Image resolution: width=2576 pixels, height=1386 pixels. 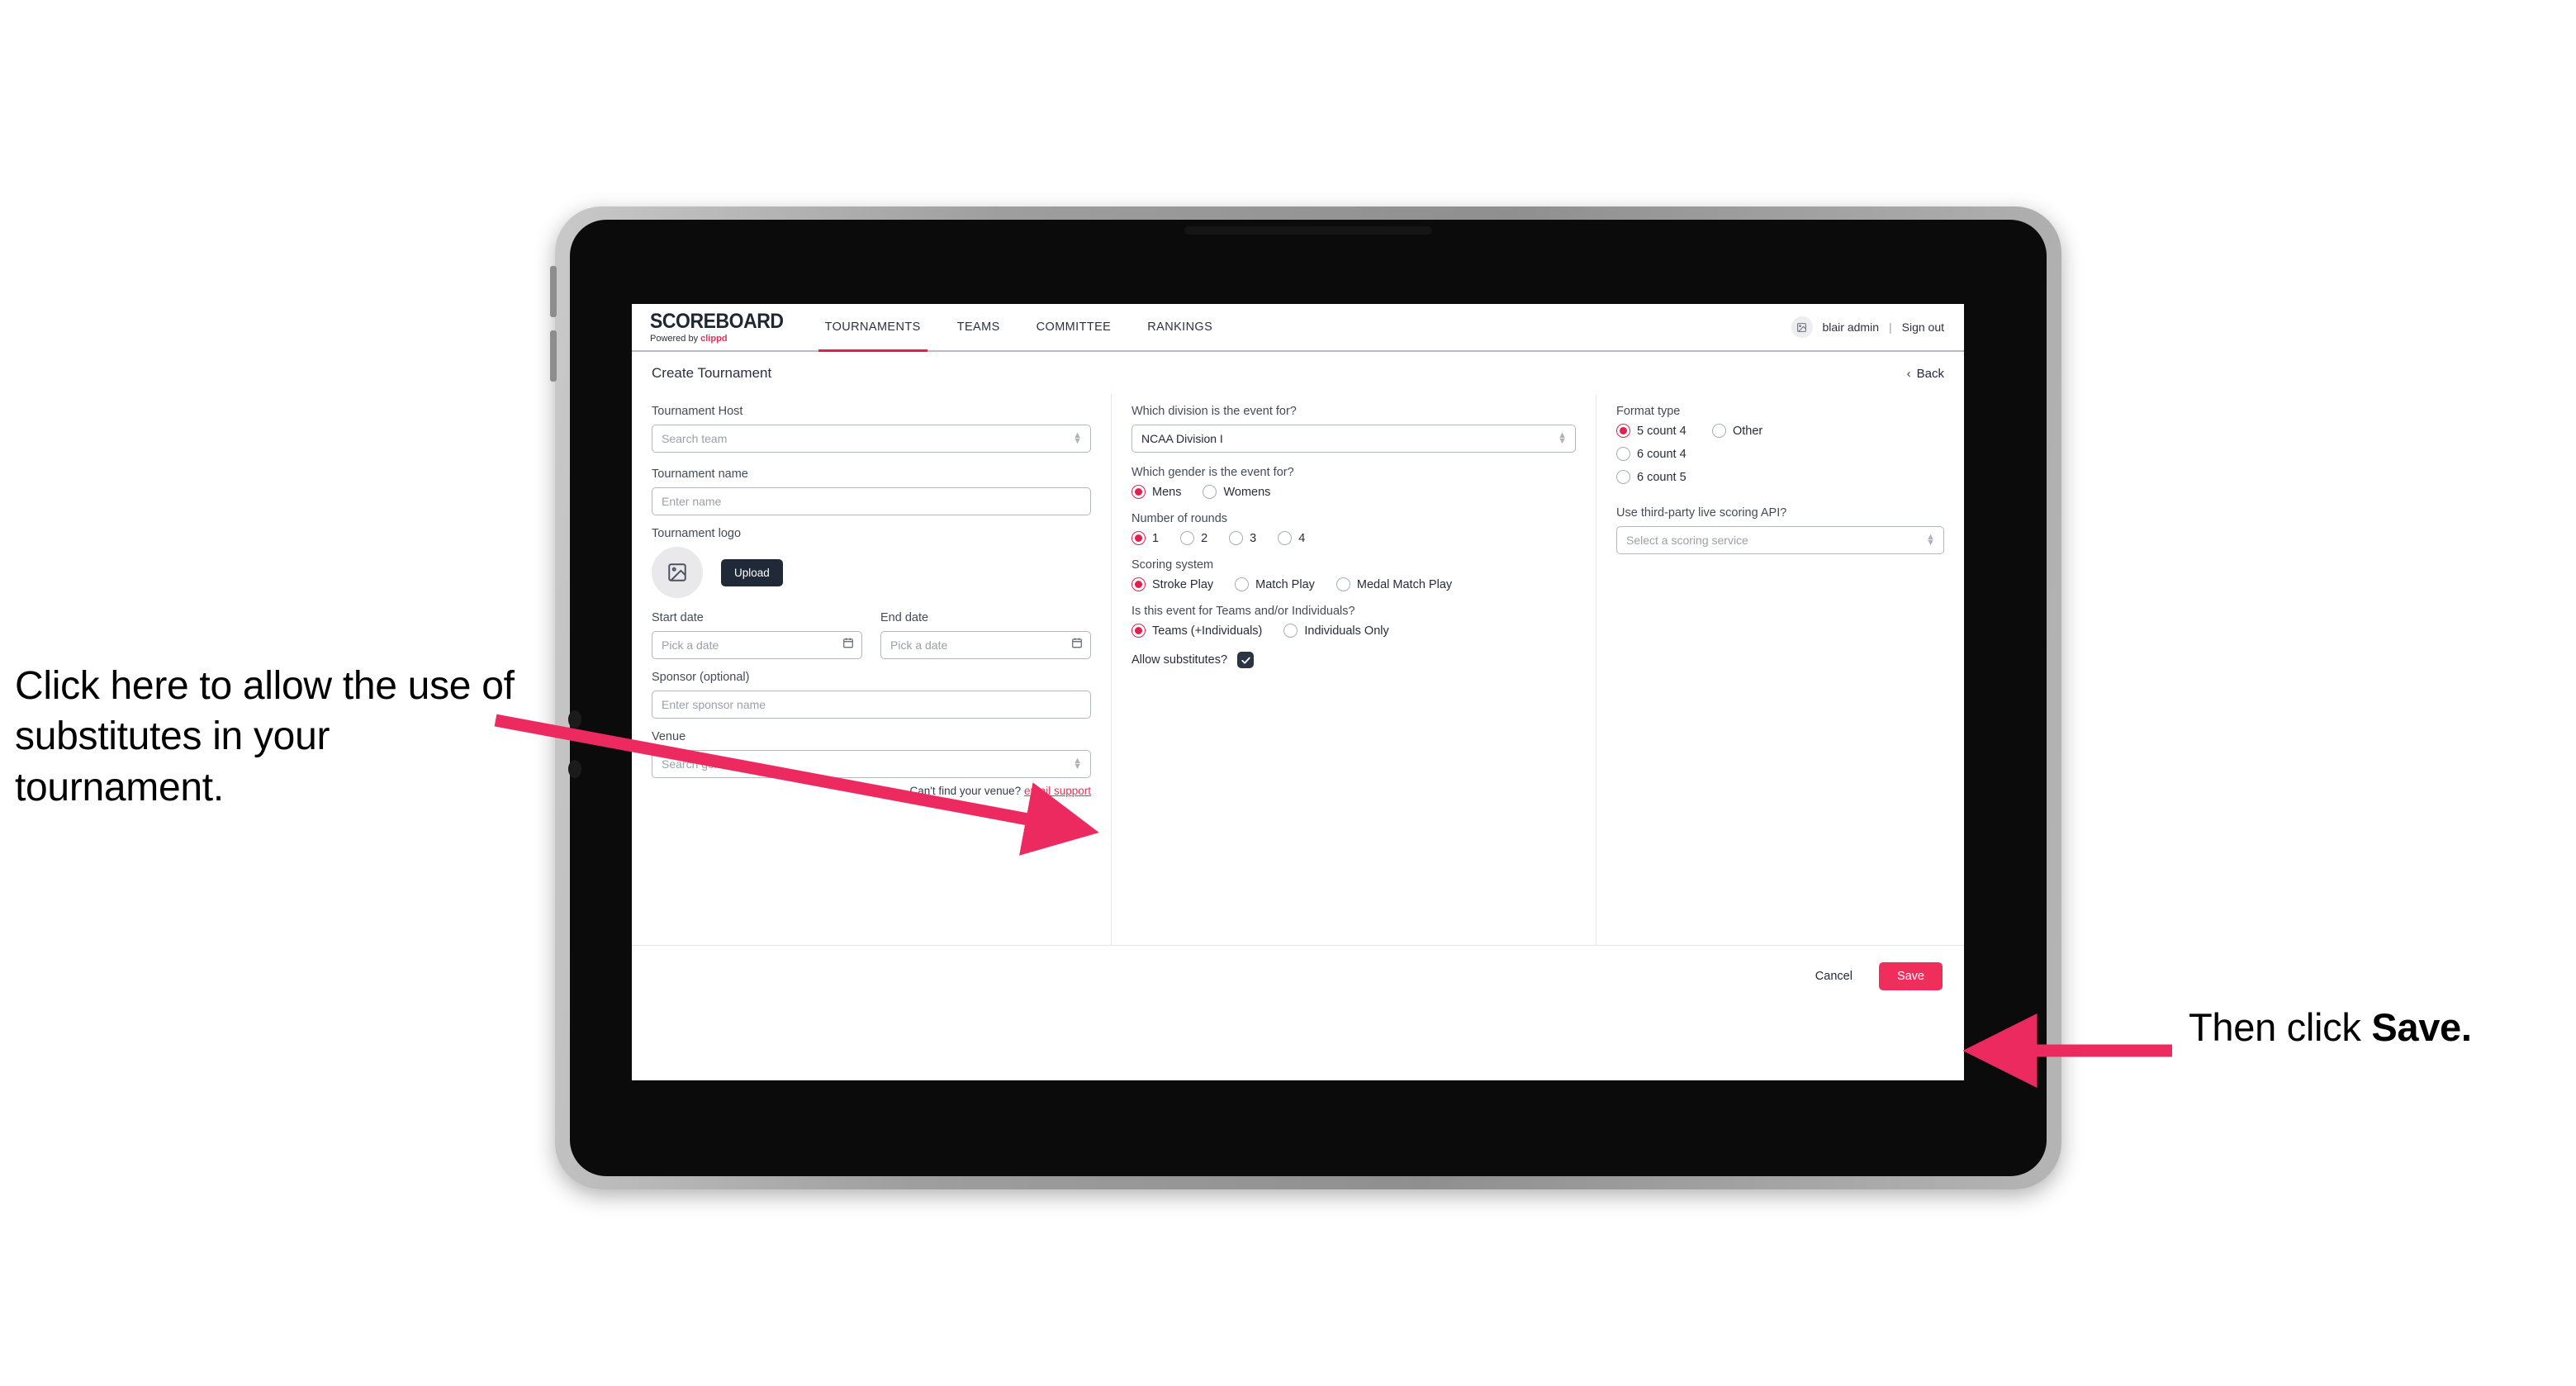 I want to click on allow-substitutes-checkbox, so click(x=1246, y=660).